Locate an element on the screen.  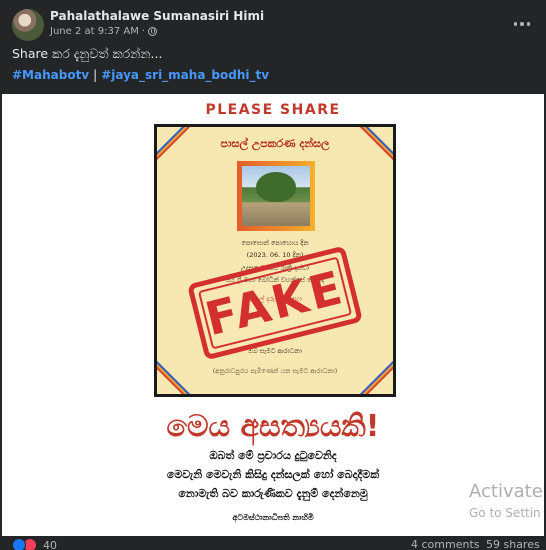
notice-line: නොමැති බව කාරුණිකව දැනුම් දෙන්නෙමු is located at coordinates (273, 493).